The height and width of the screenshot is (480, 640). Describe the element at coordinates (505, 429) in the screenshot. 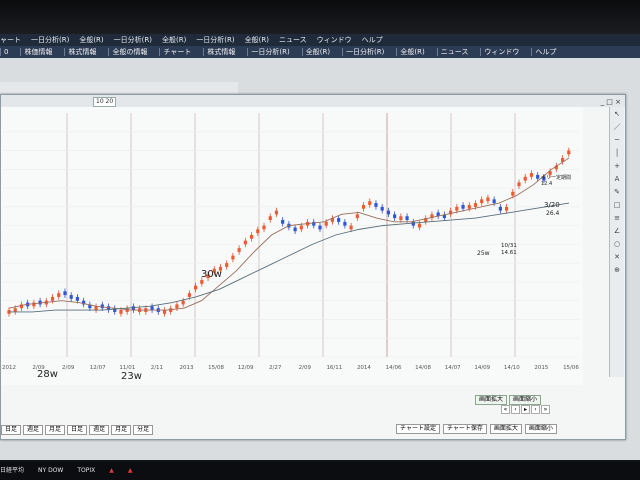

I see `lower-button: 画面拡大` at that location.